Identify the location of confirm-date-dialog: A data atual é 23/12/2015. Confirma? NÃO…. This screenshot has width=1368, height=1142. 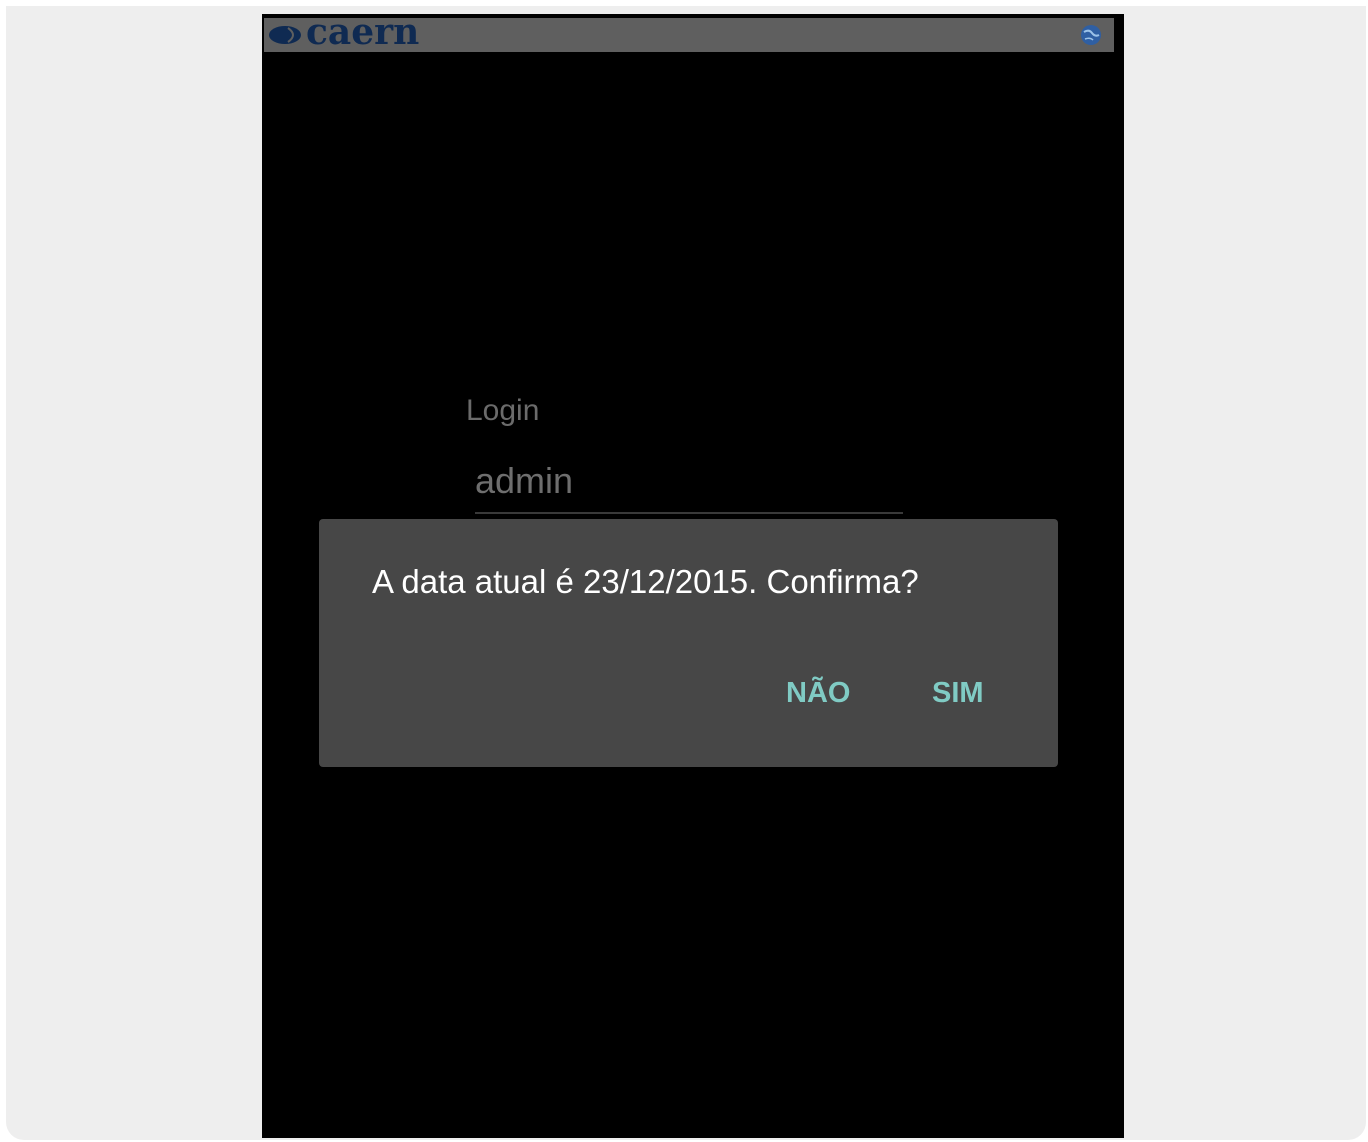
(688, 643).